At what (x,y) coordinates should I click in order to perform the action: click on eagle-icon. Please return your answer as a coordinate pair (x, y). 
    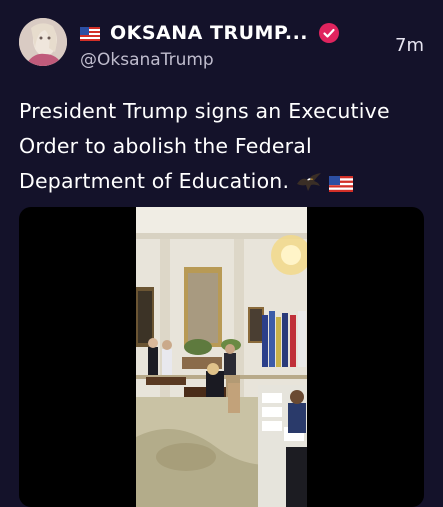
    Looking at the image, I should click on (309, 185).